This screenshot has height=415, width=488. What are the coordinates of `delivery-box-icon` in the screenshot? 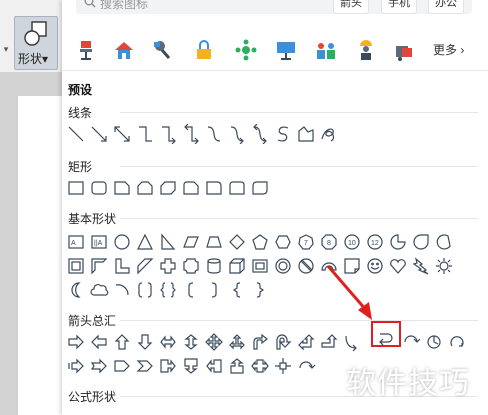 It's located at (404, 50).